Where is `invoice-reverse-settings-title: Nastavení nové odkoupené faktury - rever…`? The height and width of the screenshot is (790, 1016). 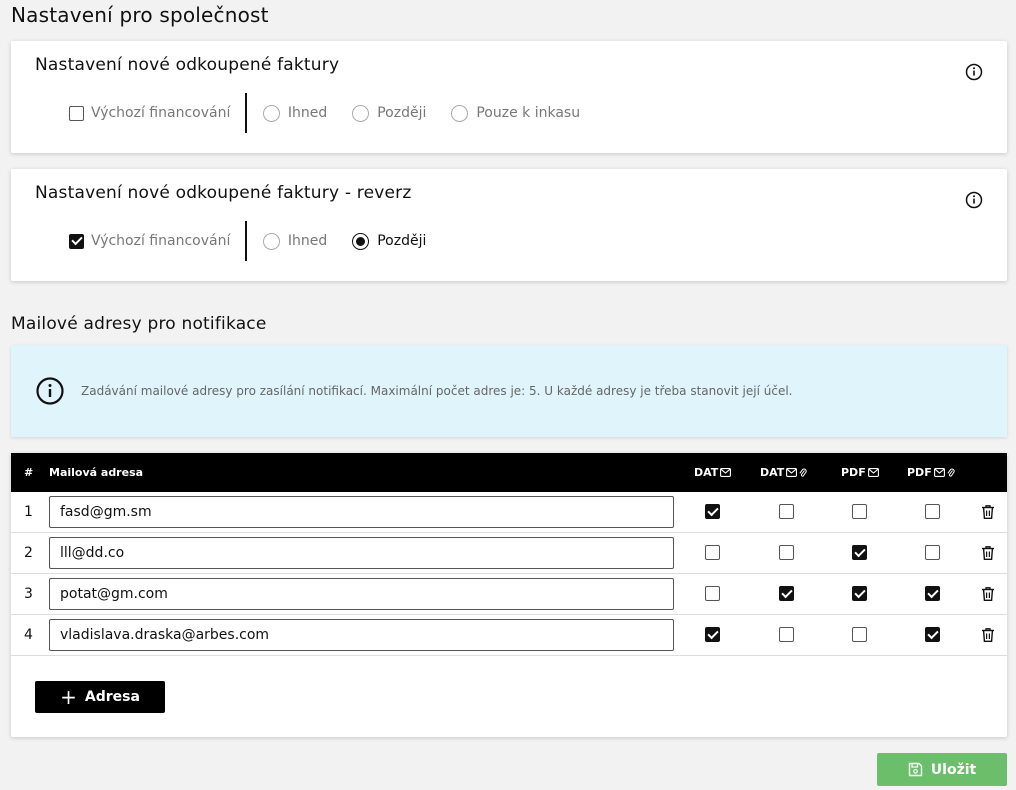 invoice-reverse-settings-title: Nastavení nové odkoupené faktury - rever… is located at coordinates (223, 193).